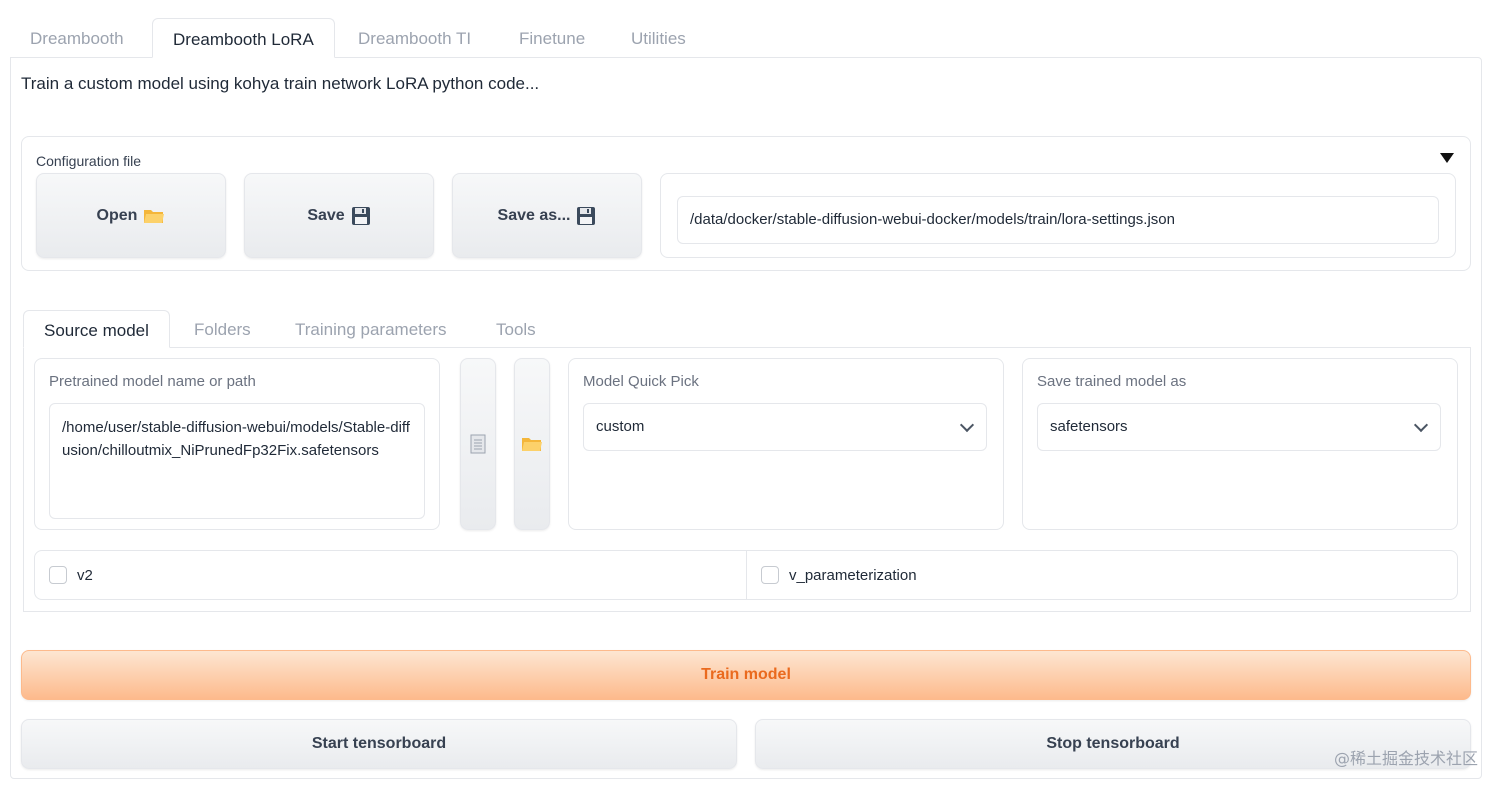 The image size is (1500, 791). Describe the element at coordinates (770, 575) in the screenshot. I see `v-parameterization-checkbox` at that location.